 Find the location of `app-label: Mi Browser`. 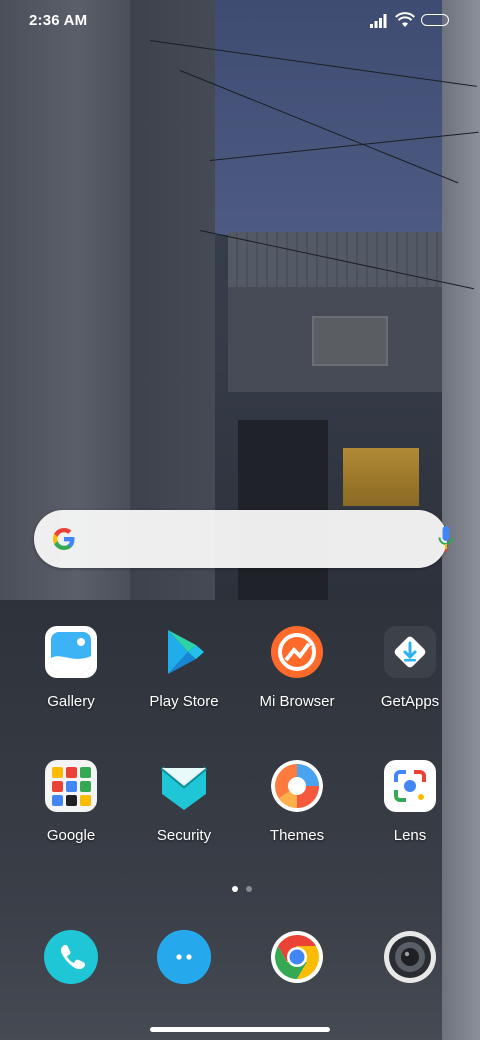

app-label: Mi Browser is located at coordinates (297, 701).